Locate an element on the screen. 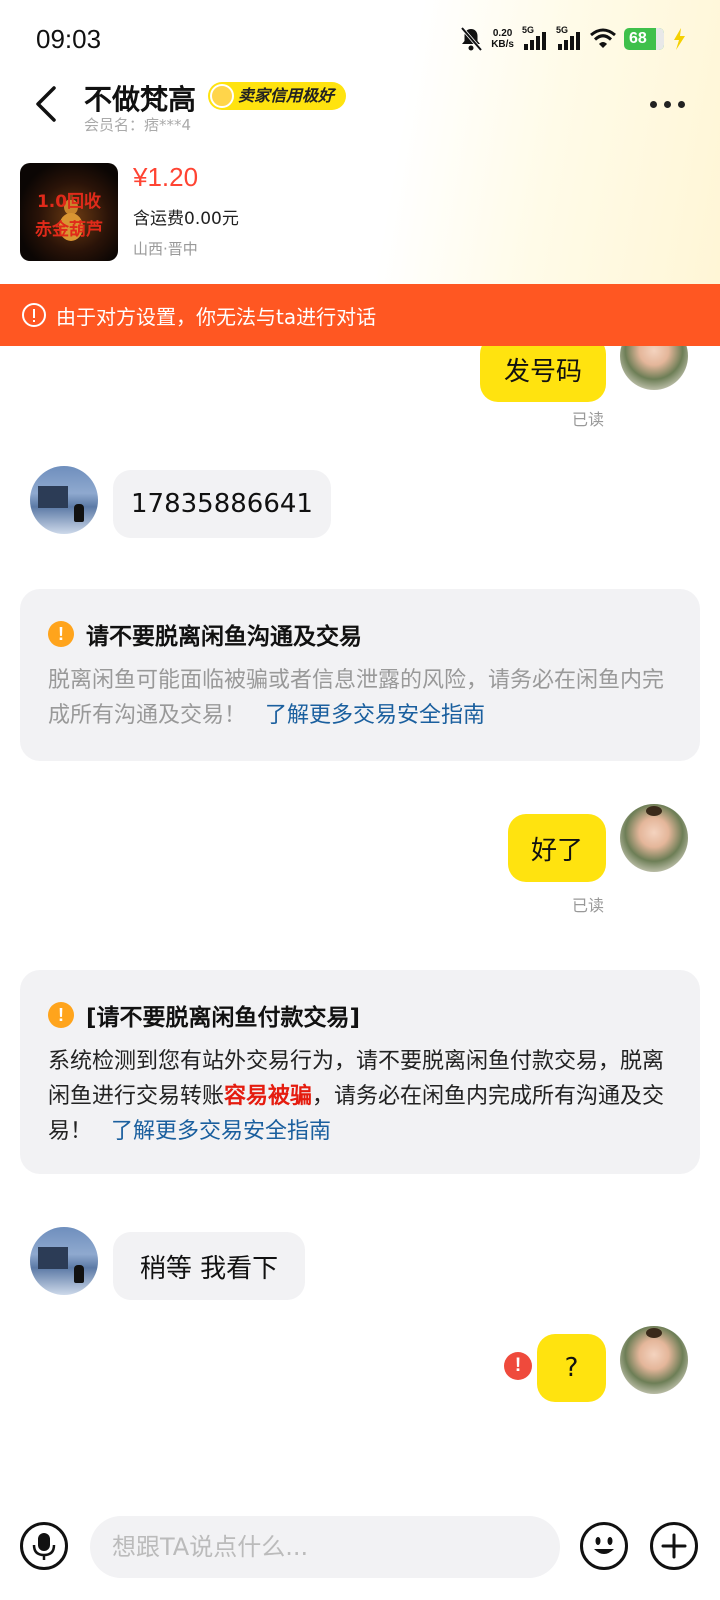  emoji-button is located at coordinates (604, 1546).